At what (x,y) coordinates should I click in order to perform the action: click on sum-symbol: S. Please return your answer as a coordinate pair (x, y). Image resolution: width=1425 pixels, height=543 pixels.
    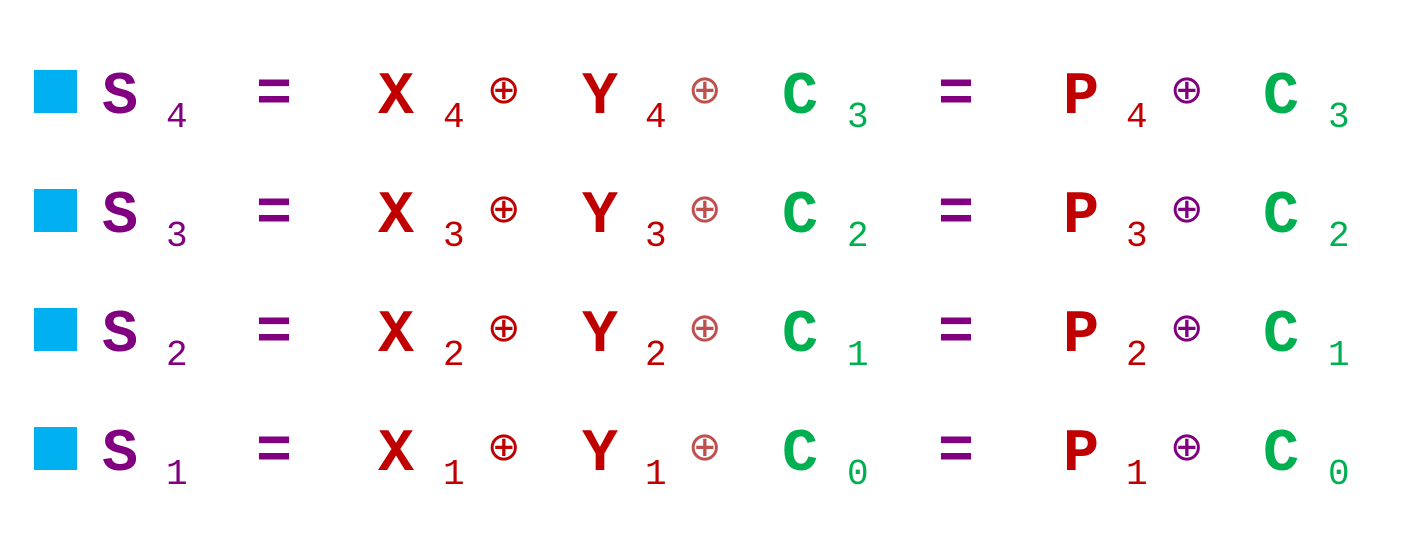
    Looking at the image, I should click on (120, 455).